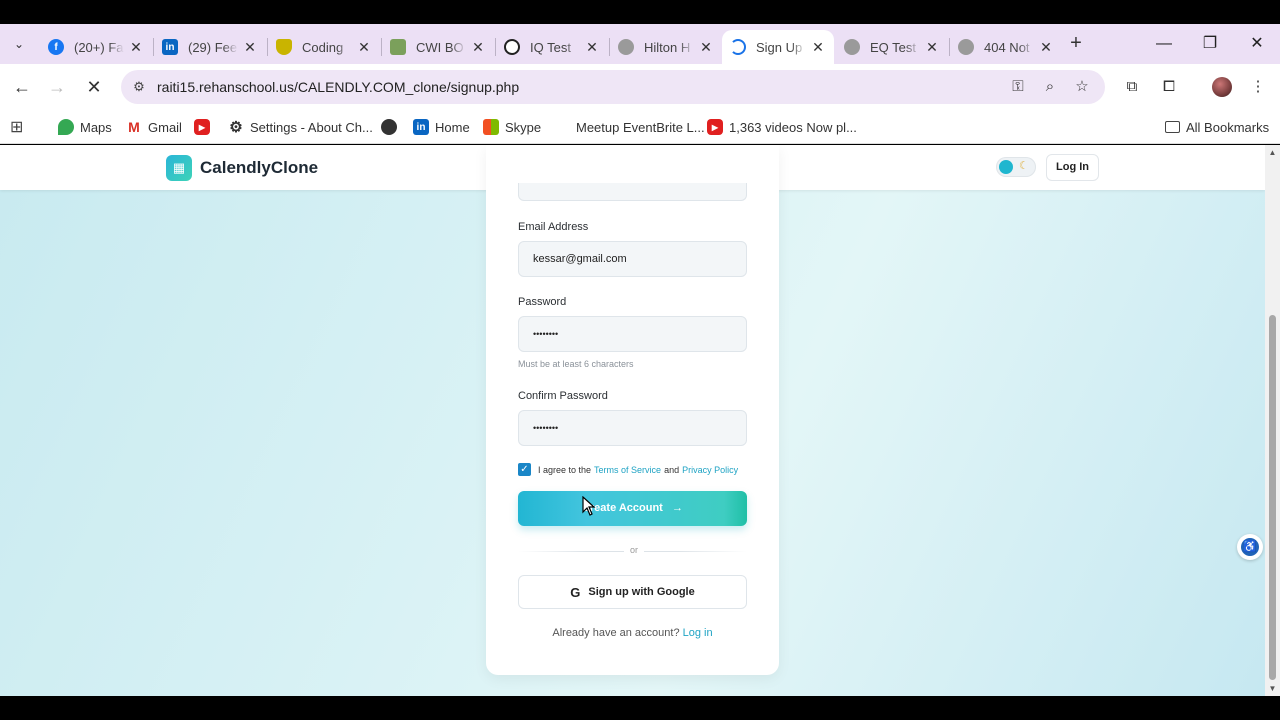  I want to click on tab-title: Sign Up, so click(779, 47).